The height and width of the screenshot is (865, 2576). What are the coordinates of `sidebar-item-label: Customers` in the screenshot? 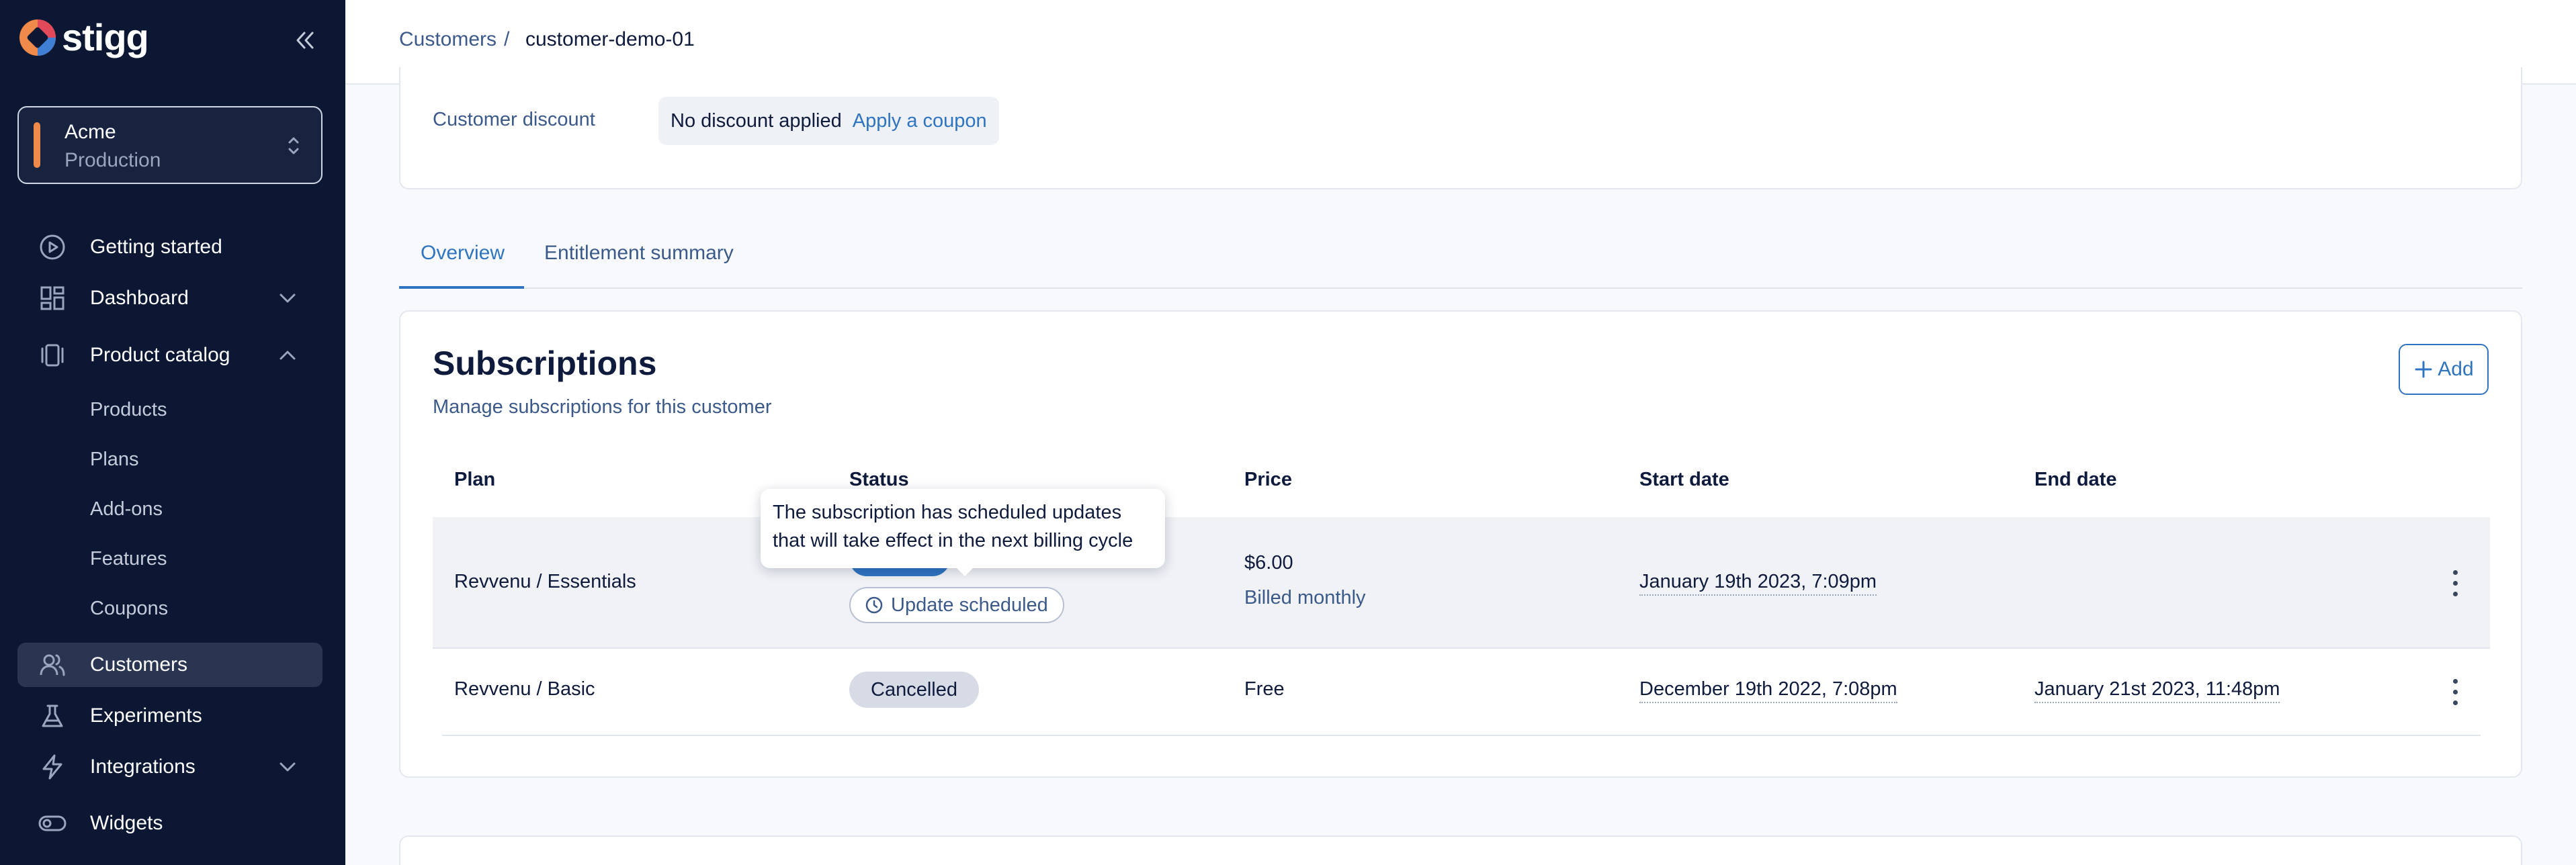 It's located at (139, 664).